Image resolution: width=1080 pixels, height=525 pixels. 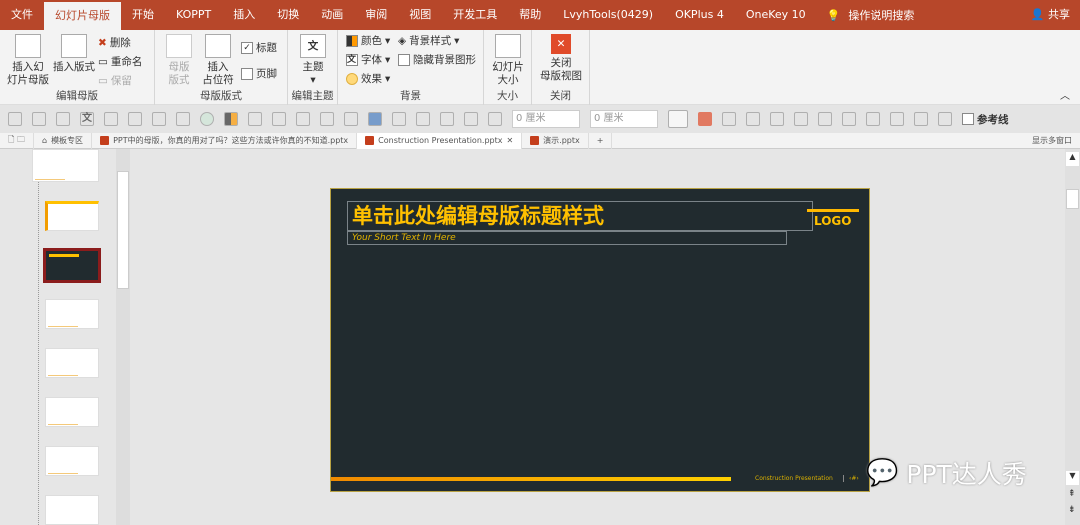 I want to click on guides-checkbox: 参考线, so click(x=985, y=119).